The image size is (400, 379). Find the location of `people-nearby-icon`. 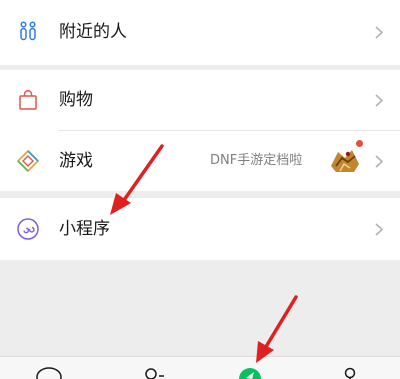

people-nearby-icon is located at coordinates (28, 31).